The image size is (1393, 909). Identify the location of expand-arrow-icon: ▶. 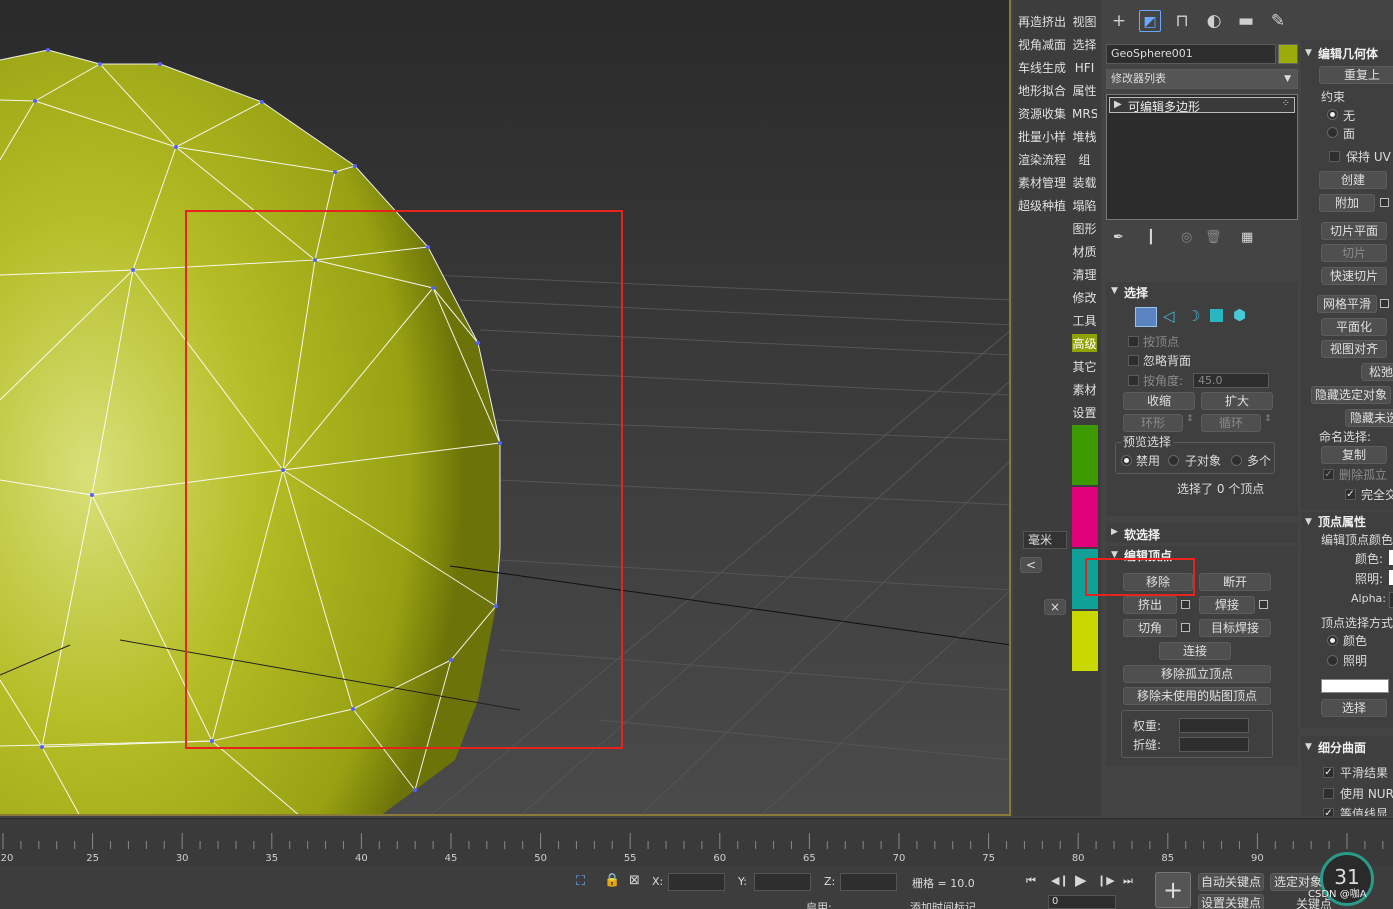
(1118, 104).